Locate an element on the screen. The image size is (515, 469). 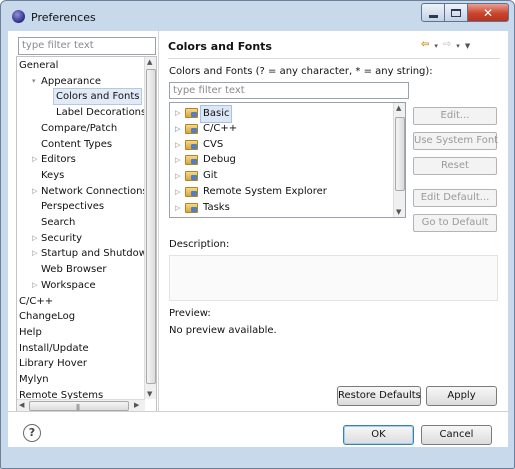
tree-item-label: C/C++ is located at coordinates (36, 301).